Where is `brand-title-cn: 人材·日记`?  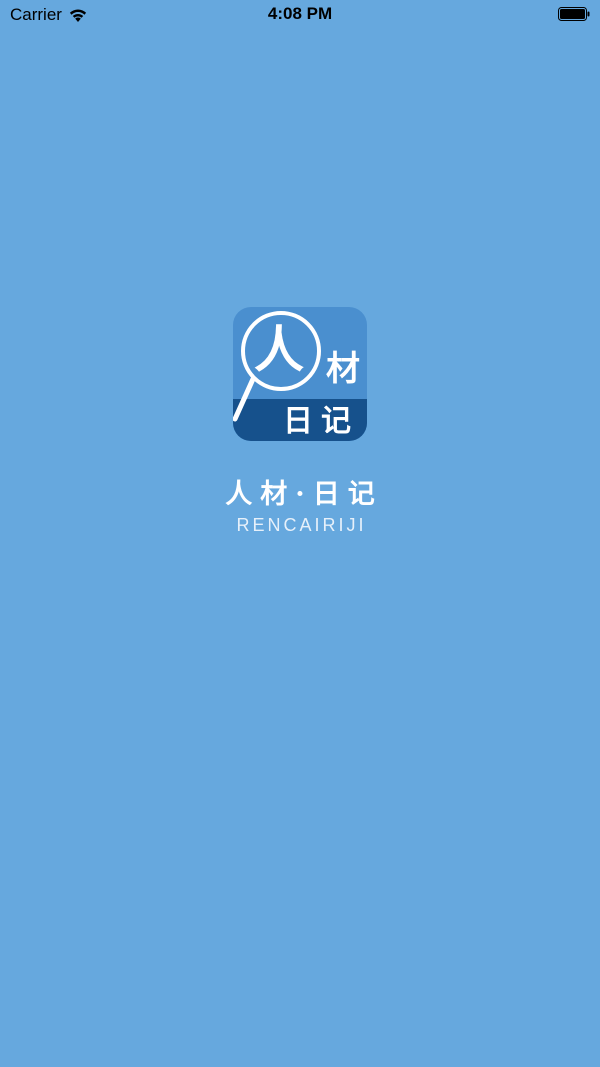
brand-title-cn: 人材·日记 is located at coordinates (304, 494).